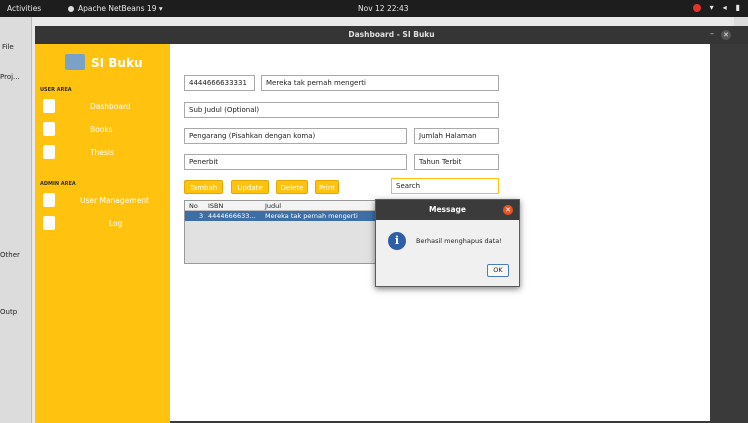 Image resolution: width=748 pixels, height=423 pixels. I want to click on app-menu: Apache NetBeans 19 ▾, so click(115, 8).